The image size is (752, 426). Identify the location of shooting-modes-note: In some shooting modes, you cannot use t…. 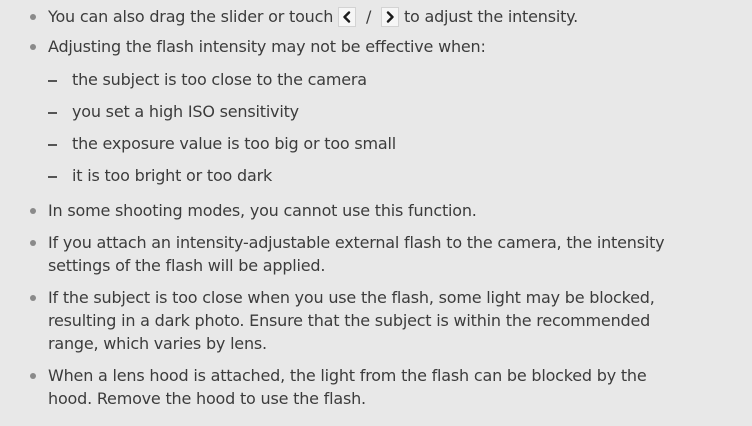
(262, 210).